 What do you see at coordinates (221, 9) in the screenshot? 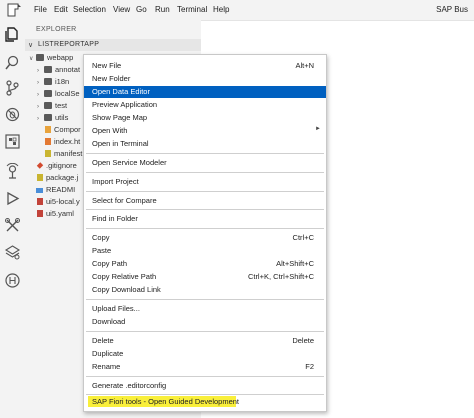
I see `menu-help: Help` at bounding box center [221, 9].